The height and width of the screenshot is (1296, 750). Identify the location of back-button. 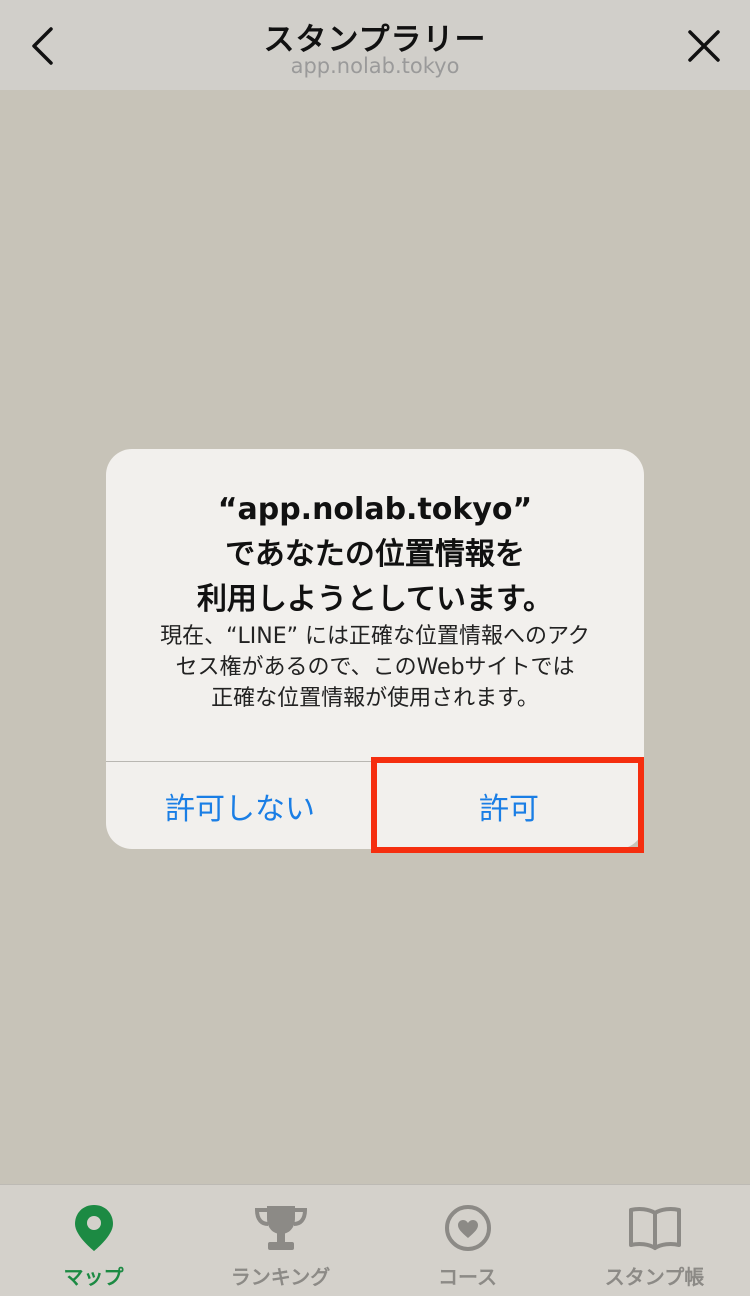
(42, 46).